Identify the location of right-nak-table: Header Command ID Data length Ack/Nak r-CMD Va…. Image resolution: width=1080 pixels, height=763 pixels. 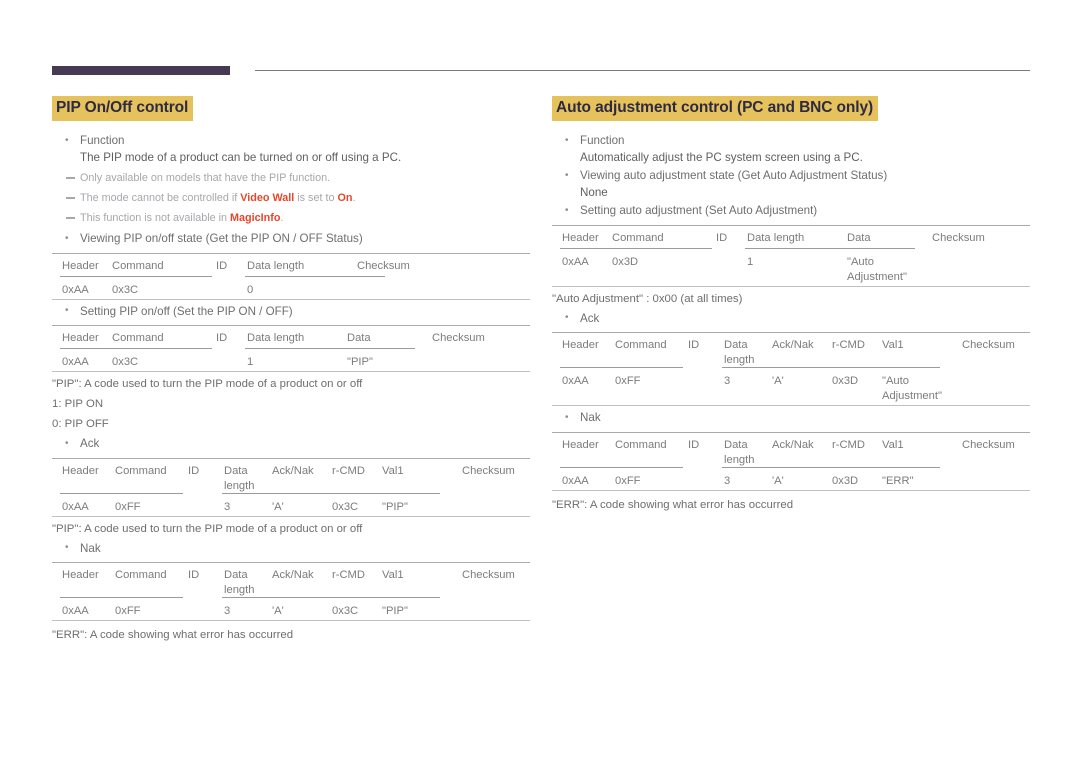
(791, 461).